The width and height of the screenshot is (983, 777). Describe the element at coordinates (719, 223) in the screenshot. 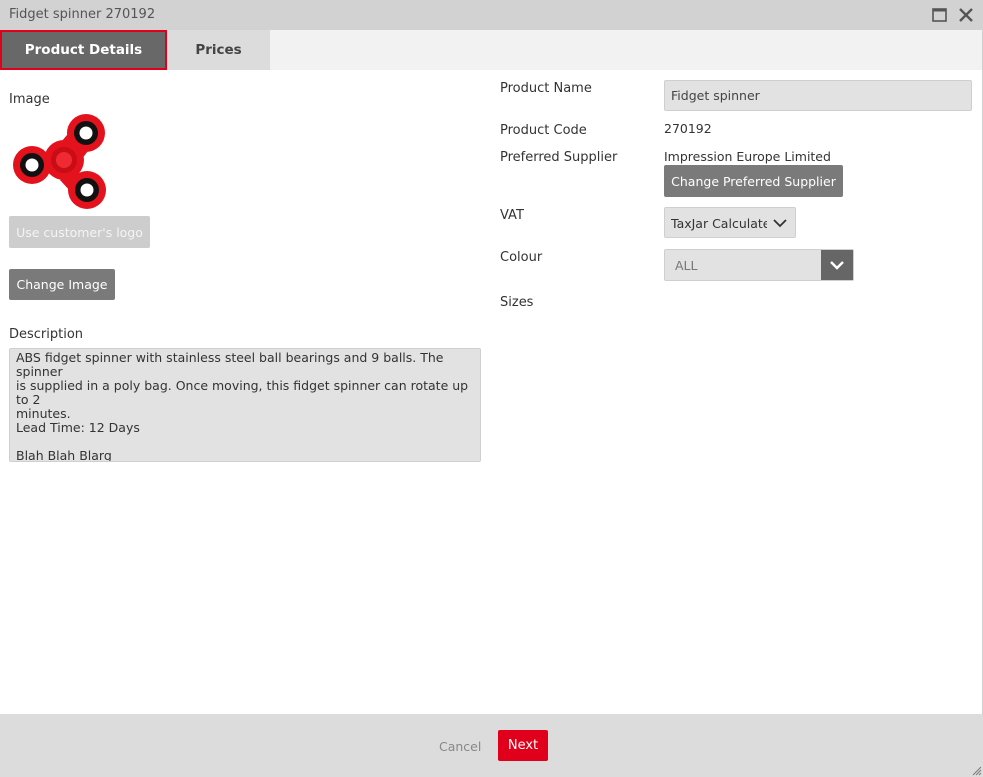

I see `vat-select-value: TaxJar Calculated` at that location.